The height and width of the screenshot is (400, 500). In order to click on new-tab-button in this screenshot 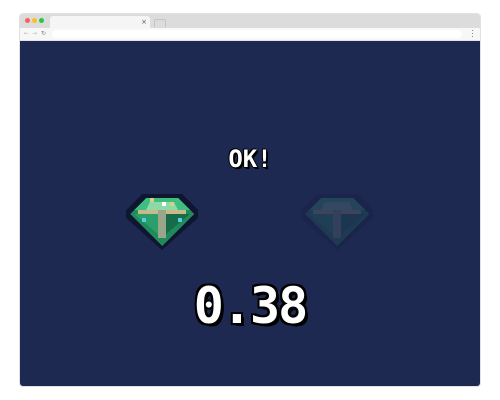, I will do `click(160, 23)`.